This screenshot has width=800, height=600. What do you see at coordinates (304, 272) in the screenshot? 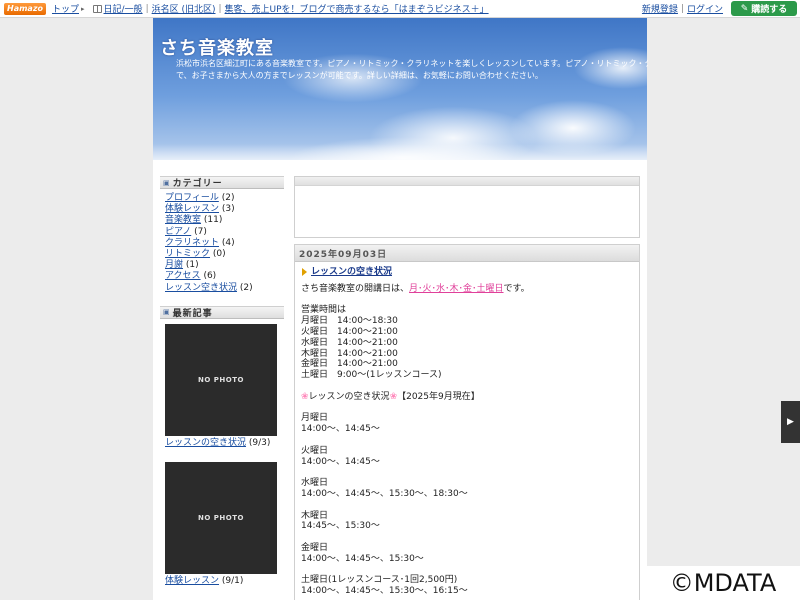
I see `triangle-icon` at bounding box center [304, 272].